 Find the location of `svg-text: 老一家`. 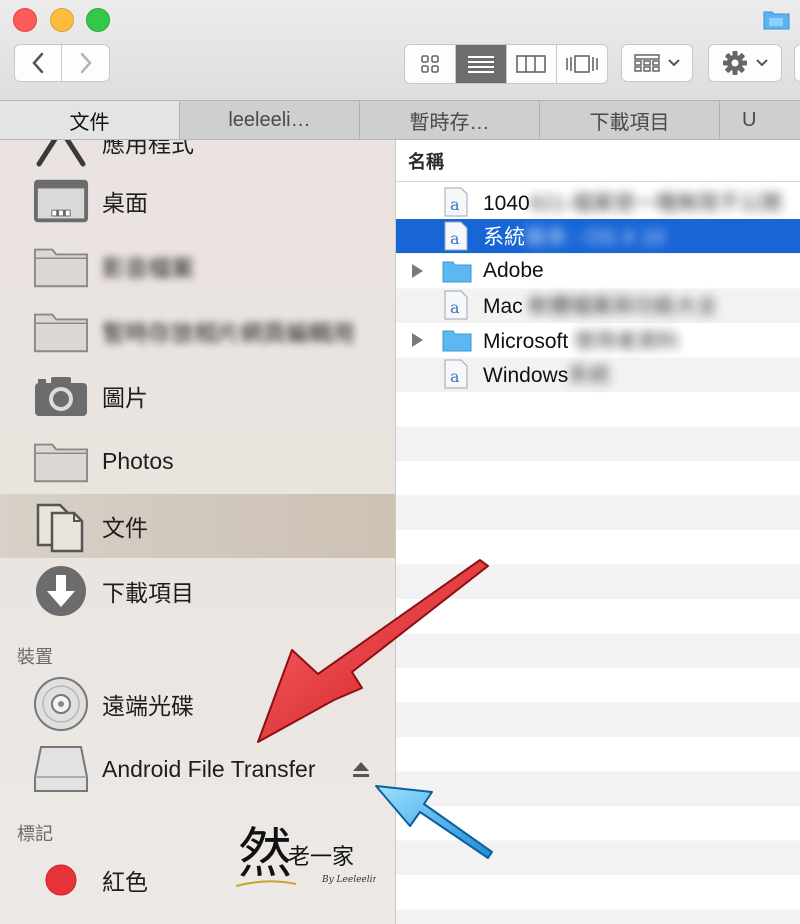

svg-text: 老一家 is located at coordinates (321, 857).